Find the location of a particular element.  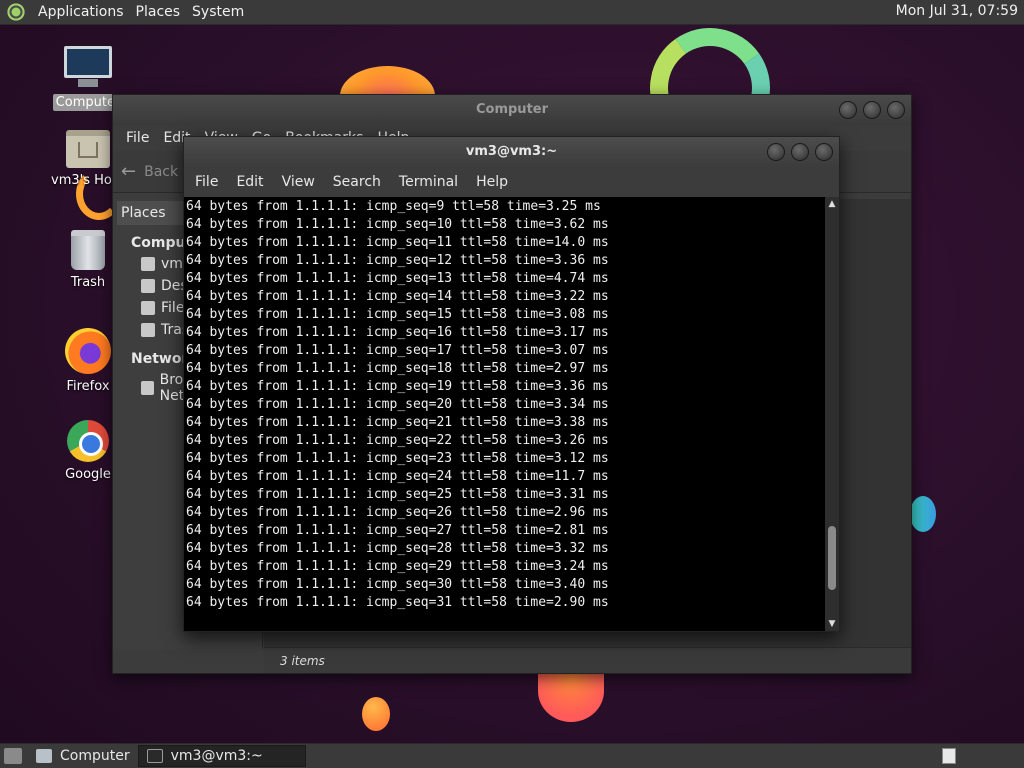

desktop-icon is located at coordinates (148, 286).